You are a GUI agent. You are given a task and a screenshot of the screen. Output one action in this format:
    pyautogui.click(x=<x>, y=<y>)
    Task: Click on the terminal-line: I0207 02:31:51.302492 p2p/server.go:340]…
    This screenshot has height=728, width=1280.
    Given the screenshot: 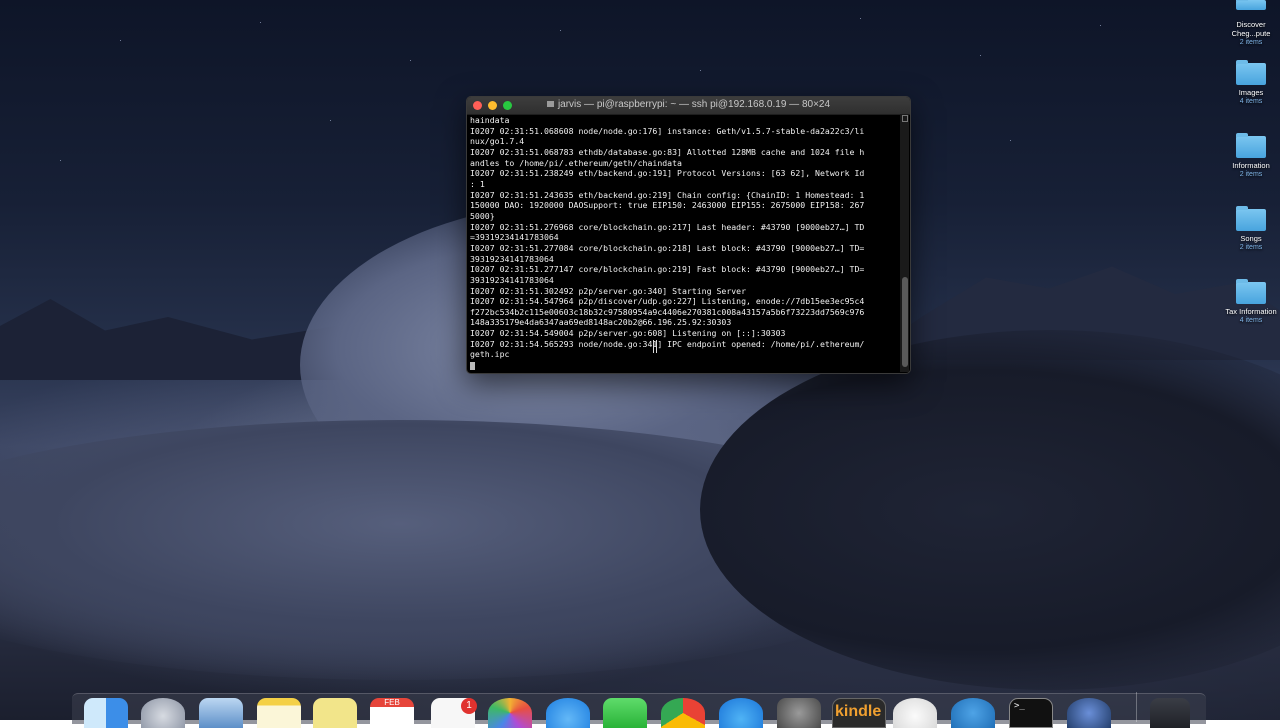 What is the action you would take?
    pyautogui.click(x=608, y=290)
    